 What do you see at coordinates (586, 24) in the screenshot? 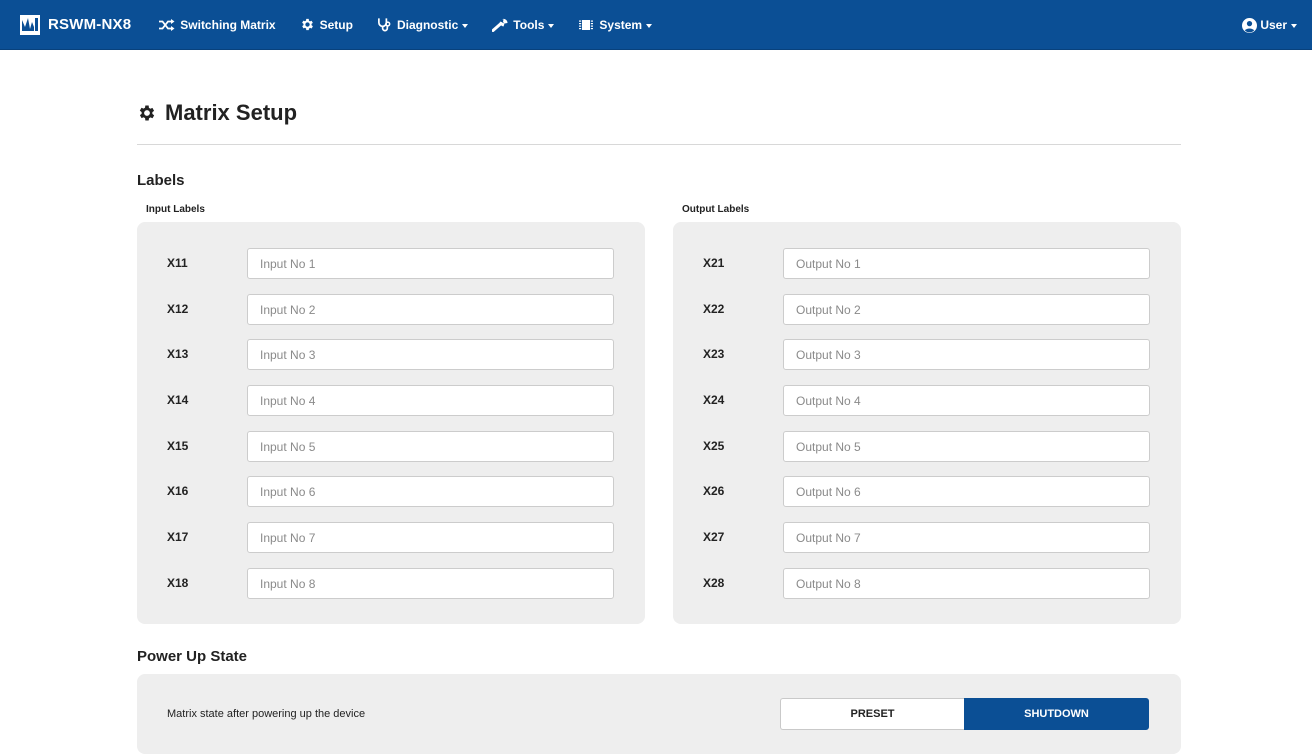
I see `chip-icon` at bounding box center [586, 24].